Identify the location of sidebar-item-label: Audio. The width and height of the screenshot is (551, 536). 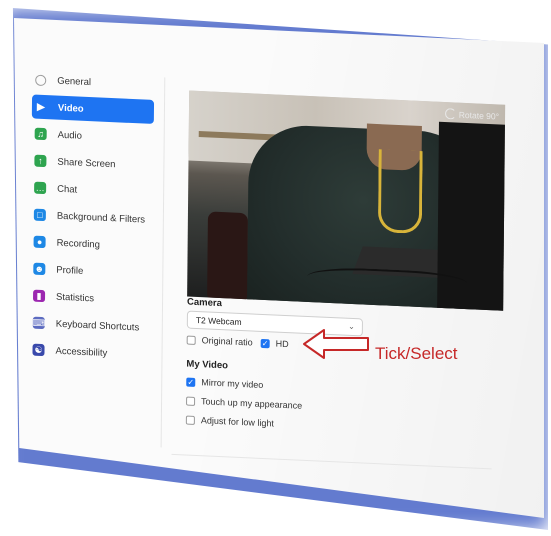
(70, 135).